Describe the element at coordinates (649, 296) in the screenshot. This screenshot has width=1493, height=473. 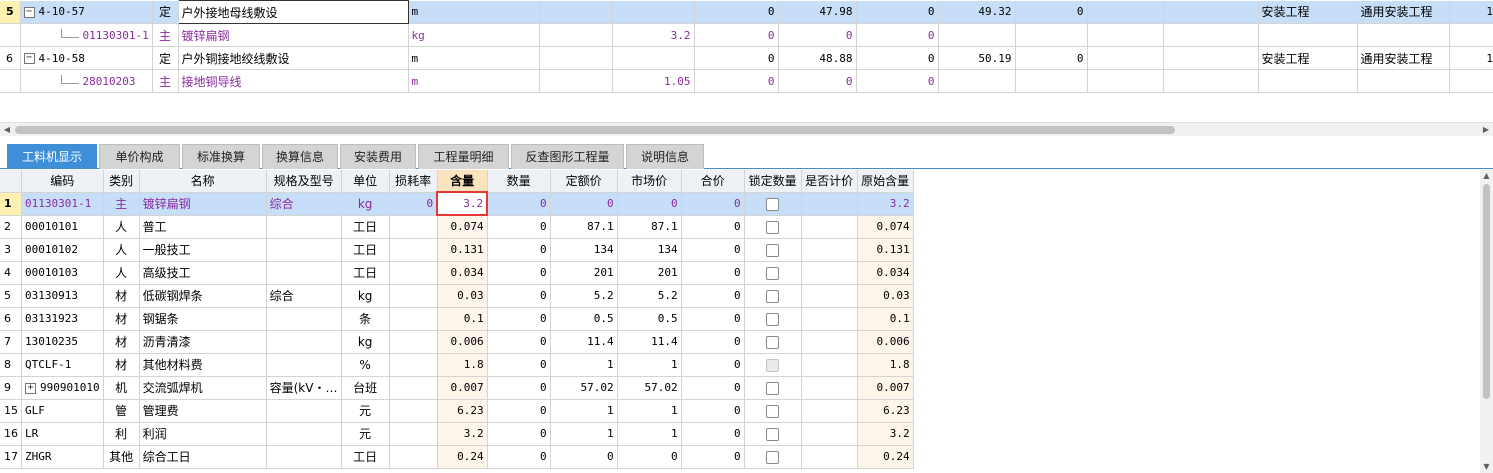
I see `market-price-cell: 5.2` at that location.